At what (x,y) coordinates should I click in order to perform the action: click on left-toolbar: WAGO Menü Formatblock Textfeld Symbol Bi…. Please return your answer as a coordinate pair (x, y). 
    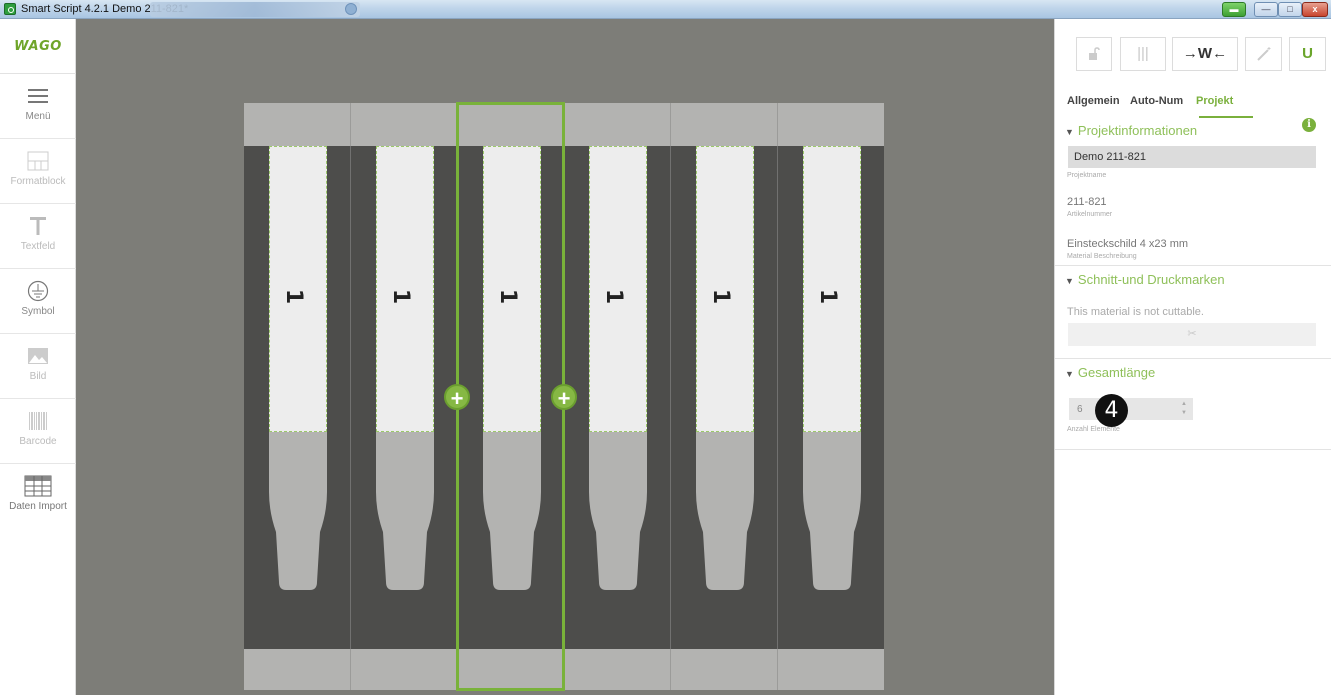
    Looking at the image, I should click on (38, 357).